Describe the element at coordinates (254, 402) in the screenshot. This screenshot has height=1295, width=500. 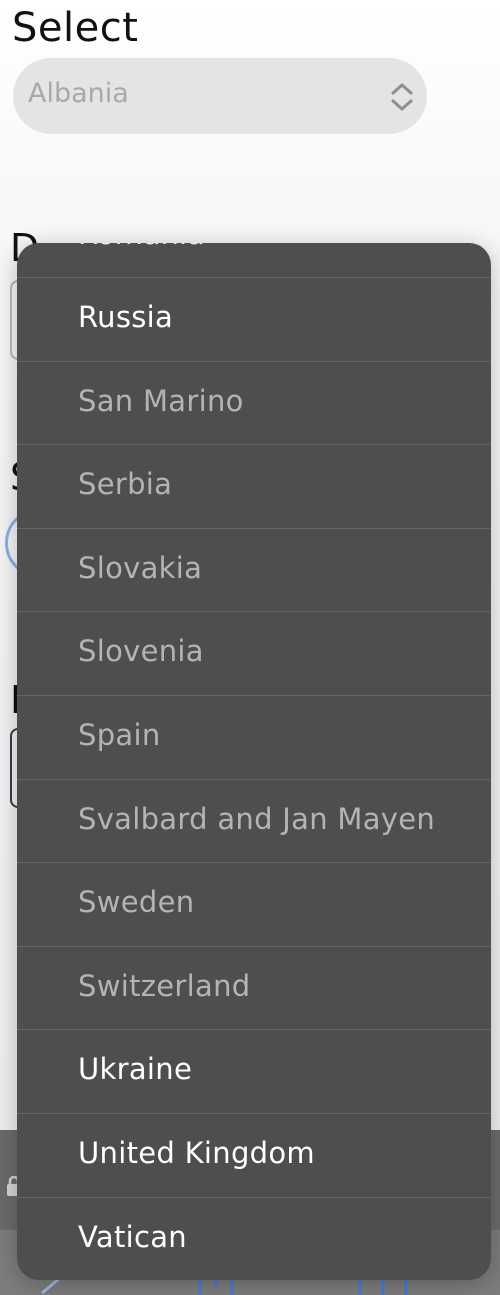
I see `dropdown-option: San Marino` at that location.